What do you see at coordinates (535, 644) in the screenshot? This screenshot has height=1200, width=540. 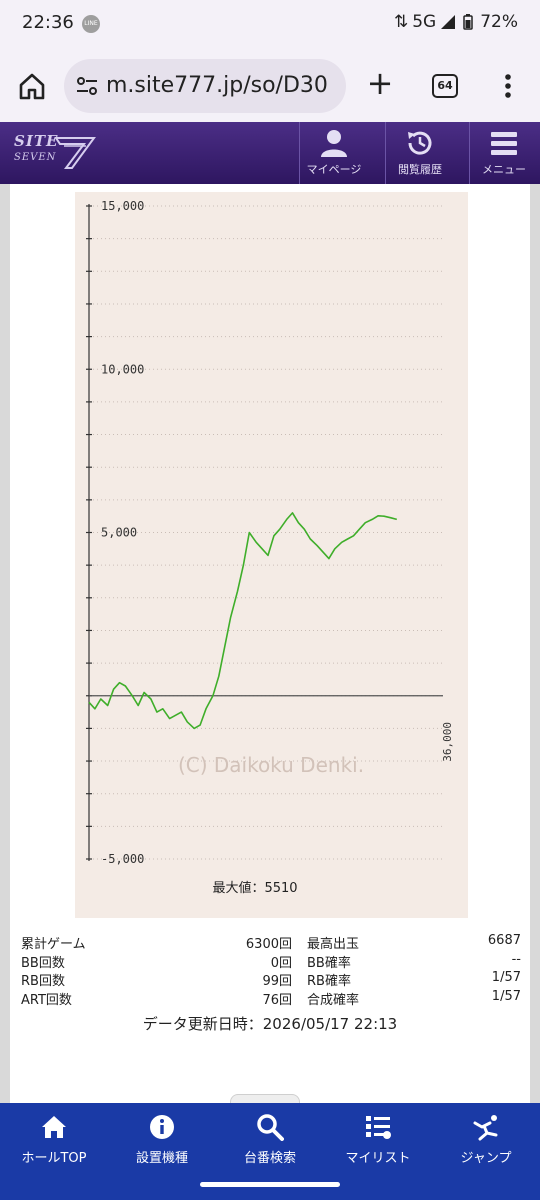 I see `page-gutter-right` at bounding box center [535, 644].